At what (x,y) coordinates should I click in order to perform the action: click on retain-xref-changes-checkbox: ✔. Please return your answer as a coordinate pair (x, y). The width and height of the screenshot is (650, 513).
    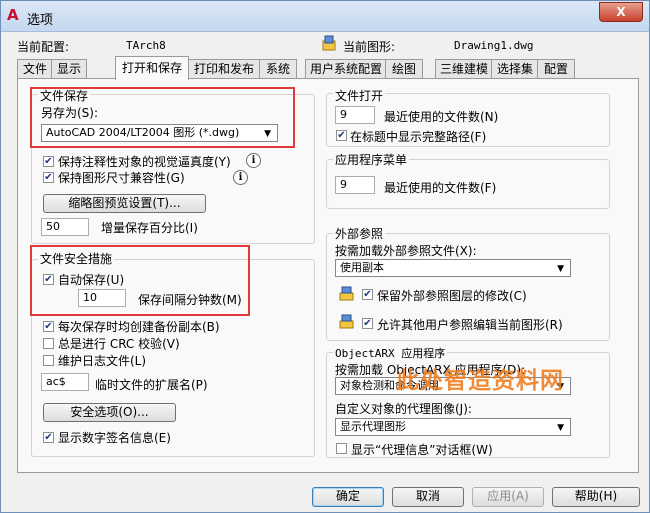
    Looking at the image, I should click on (367, 294).